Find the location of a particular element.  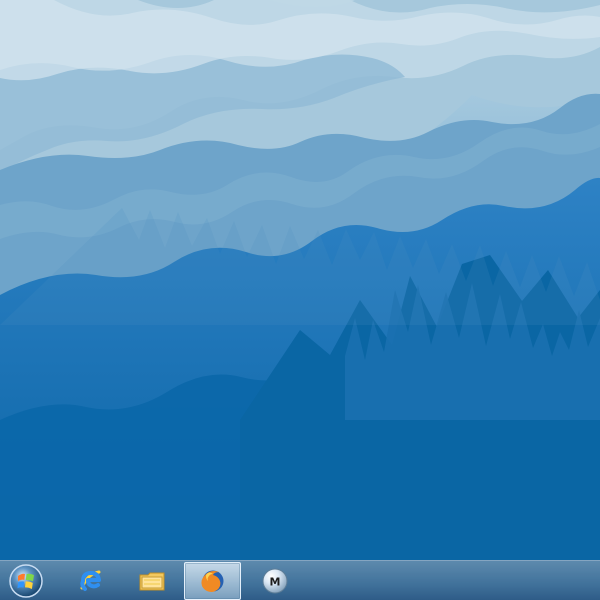

windows-start-orb-icon is located at coordinates (26, 581).